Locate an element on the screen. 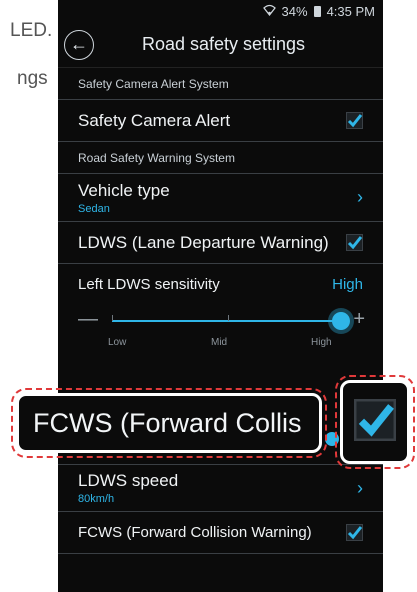 The height and width of the screenshot is (592, 417). sensitivity-slider: — + Low Mid High is located at coordinates (220, 328).